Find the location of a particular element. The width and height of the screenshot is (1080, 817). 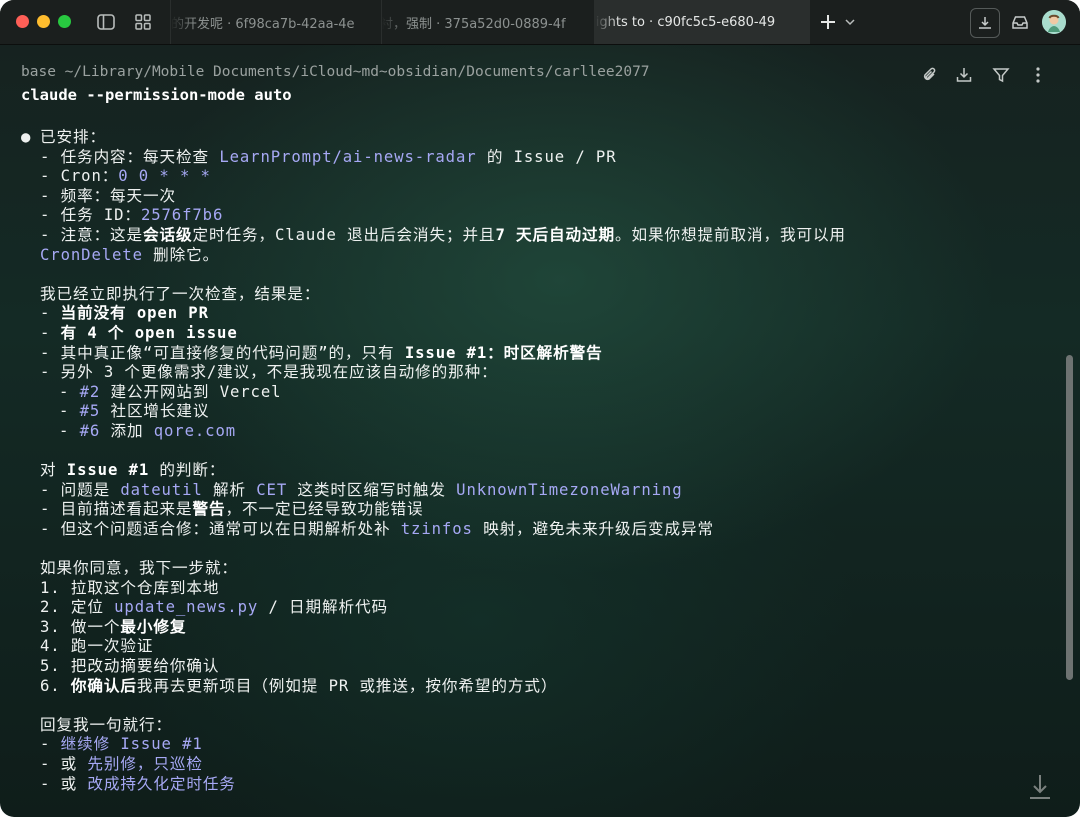

new-tab-button is located at coordinates (828, 22).